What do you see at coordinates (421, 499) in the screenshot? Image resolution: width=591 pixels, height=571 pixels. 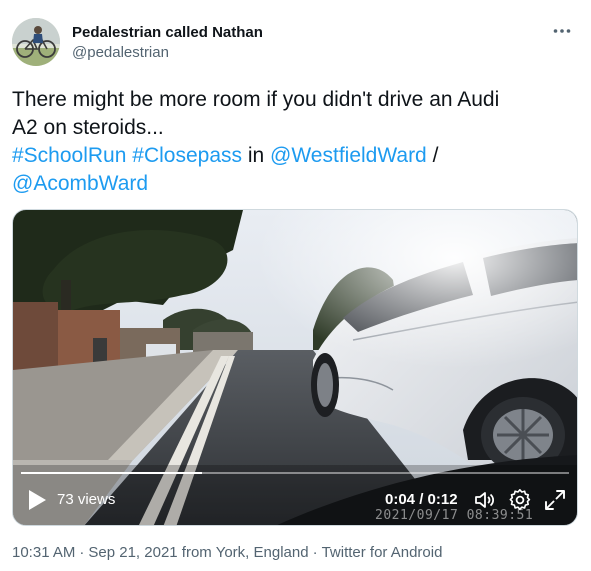 I see `video-time: 0:04 / 0:12` at bounding box center [421, 499].